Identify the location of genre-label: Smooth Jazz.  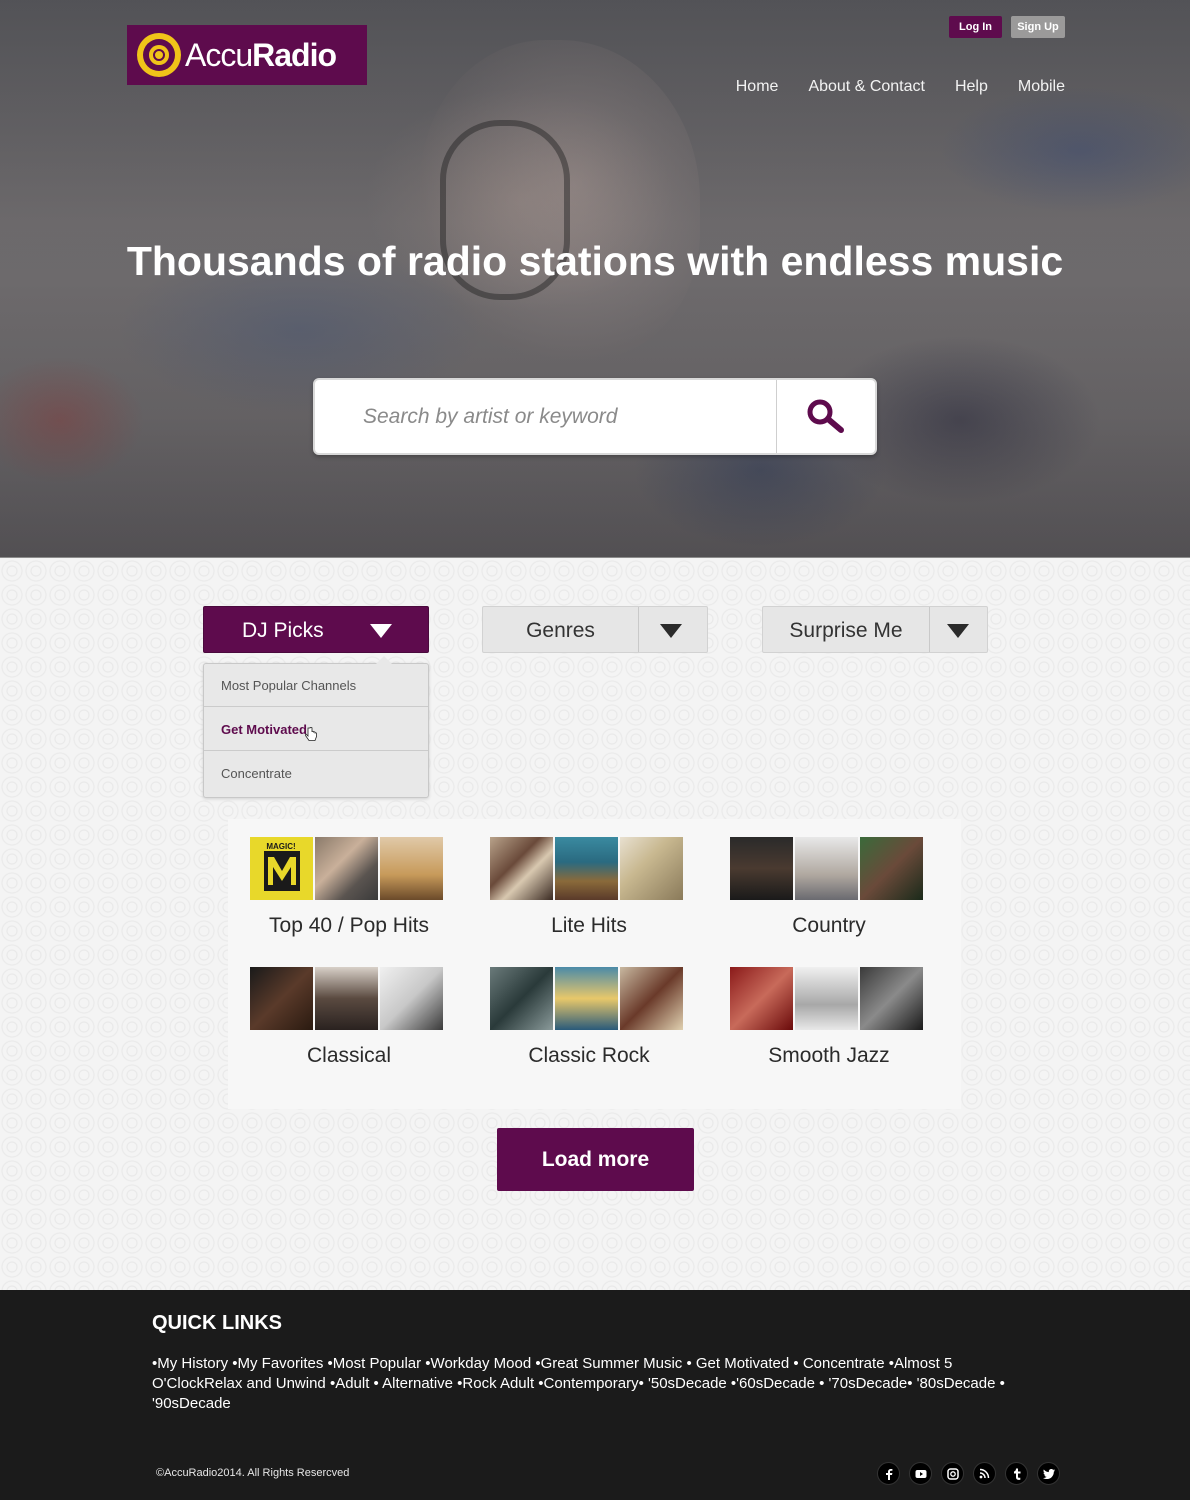
(829, 1055).